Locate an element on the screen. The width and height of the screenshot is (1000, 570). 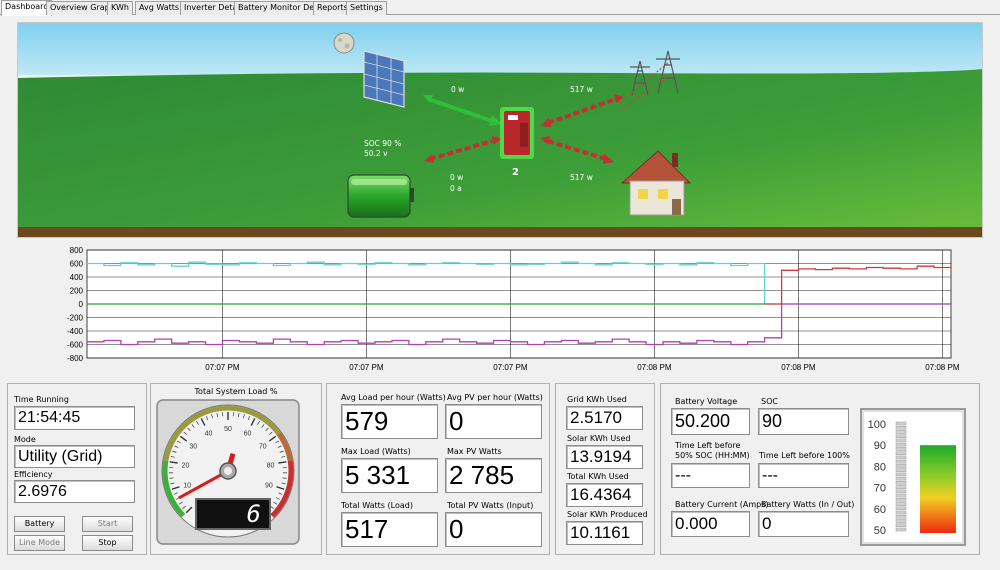
soc-level-bar is located at coordinates (938, 489).